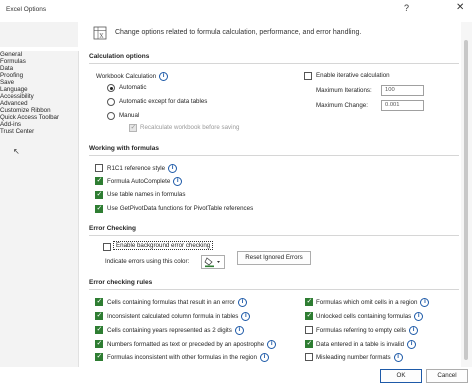 The image size is (474, 386). I want to click on sidebar-item-general: General, so click(39, 54).